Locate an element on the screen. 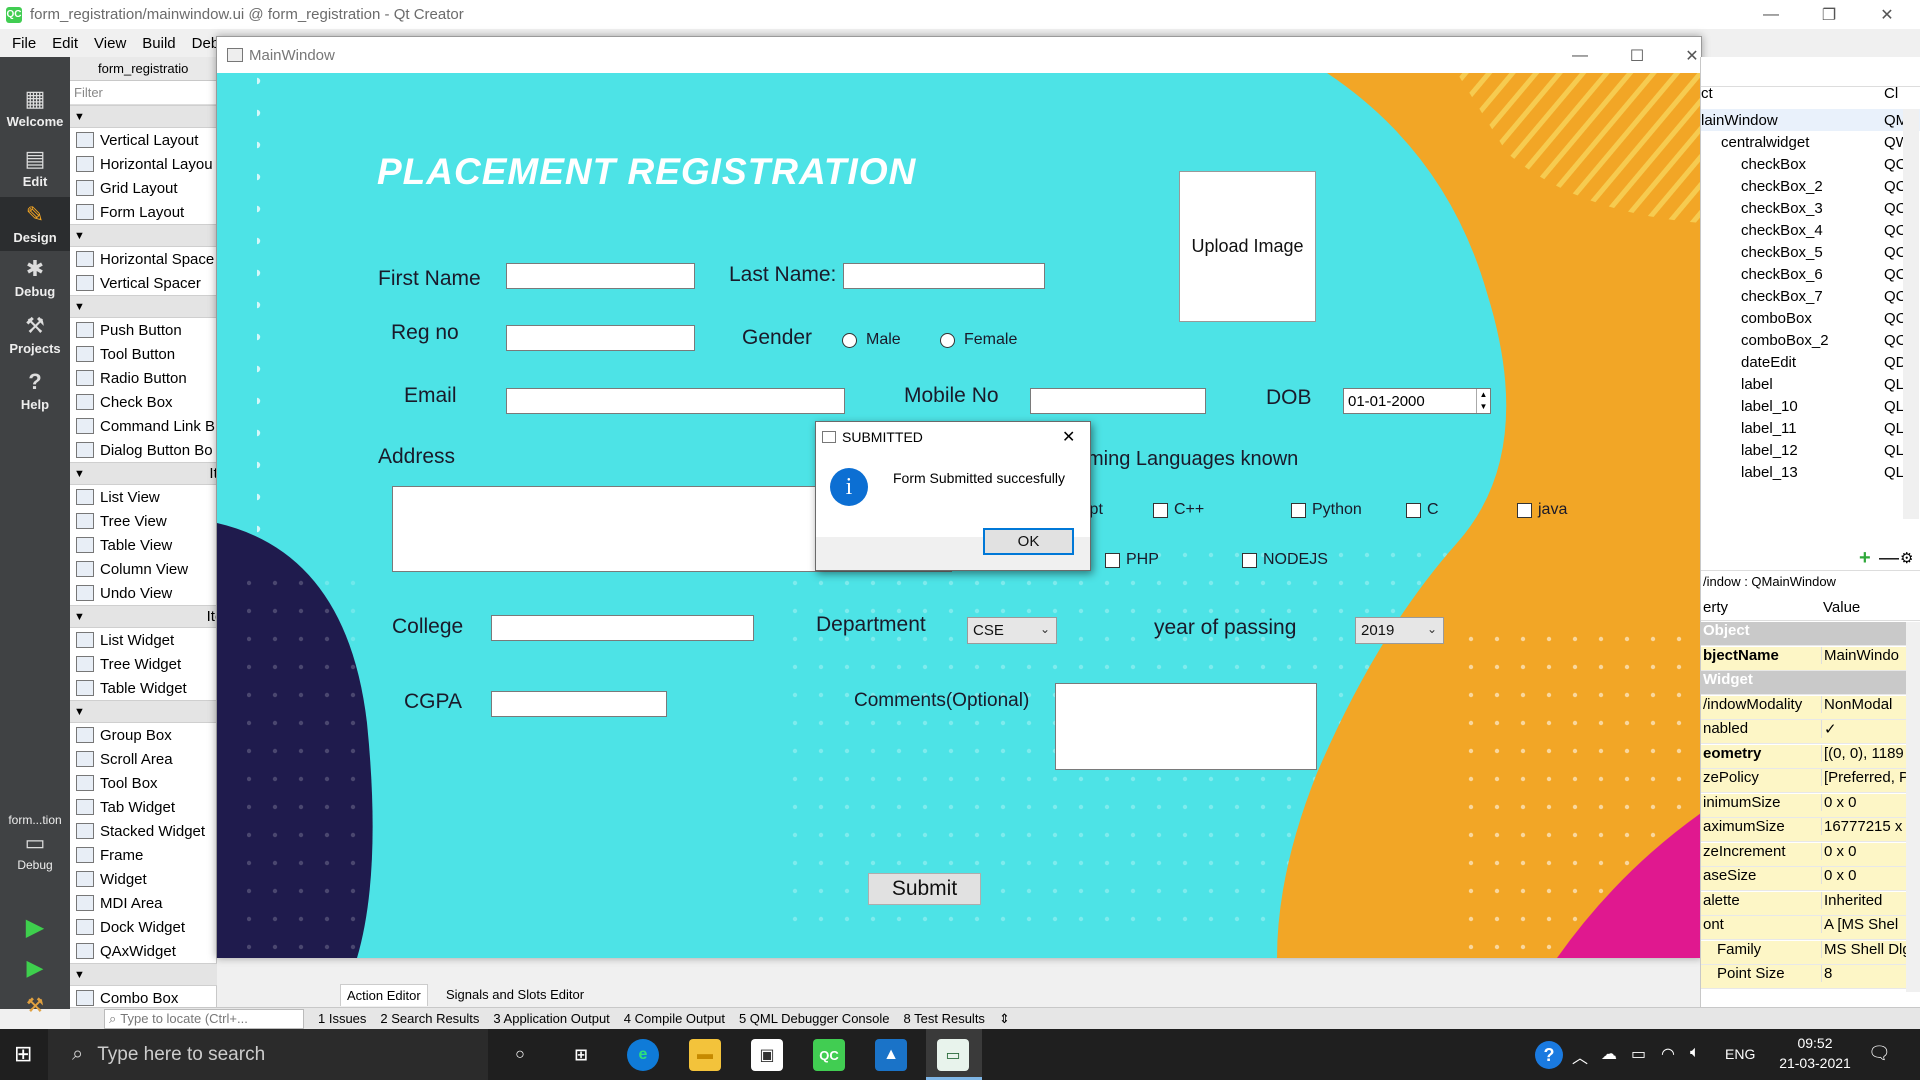  gender-female-radio: Female is located at coordinates (978, 340).